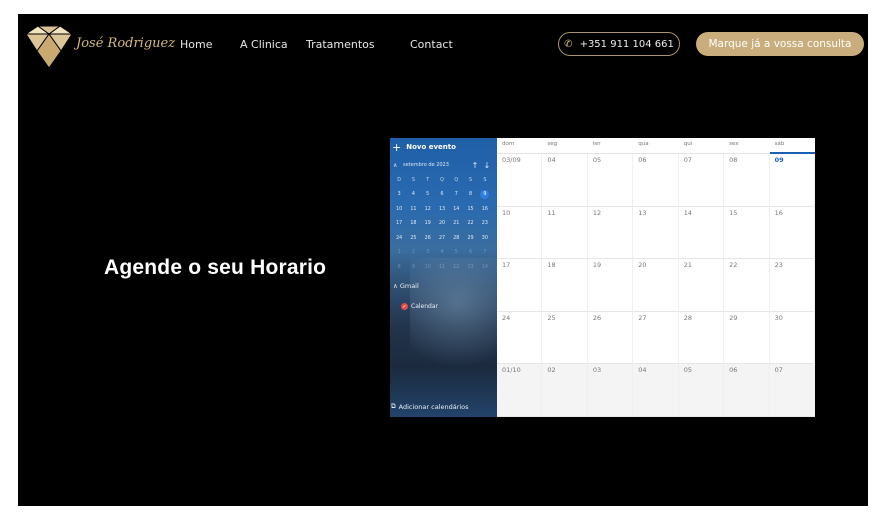 This screenshot has width=878, height=512. What do you see at coordinates (747, 338) in the screenshot?
I see `day-cell: 29` at bounding box center [747, 338].